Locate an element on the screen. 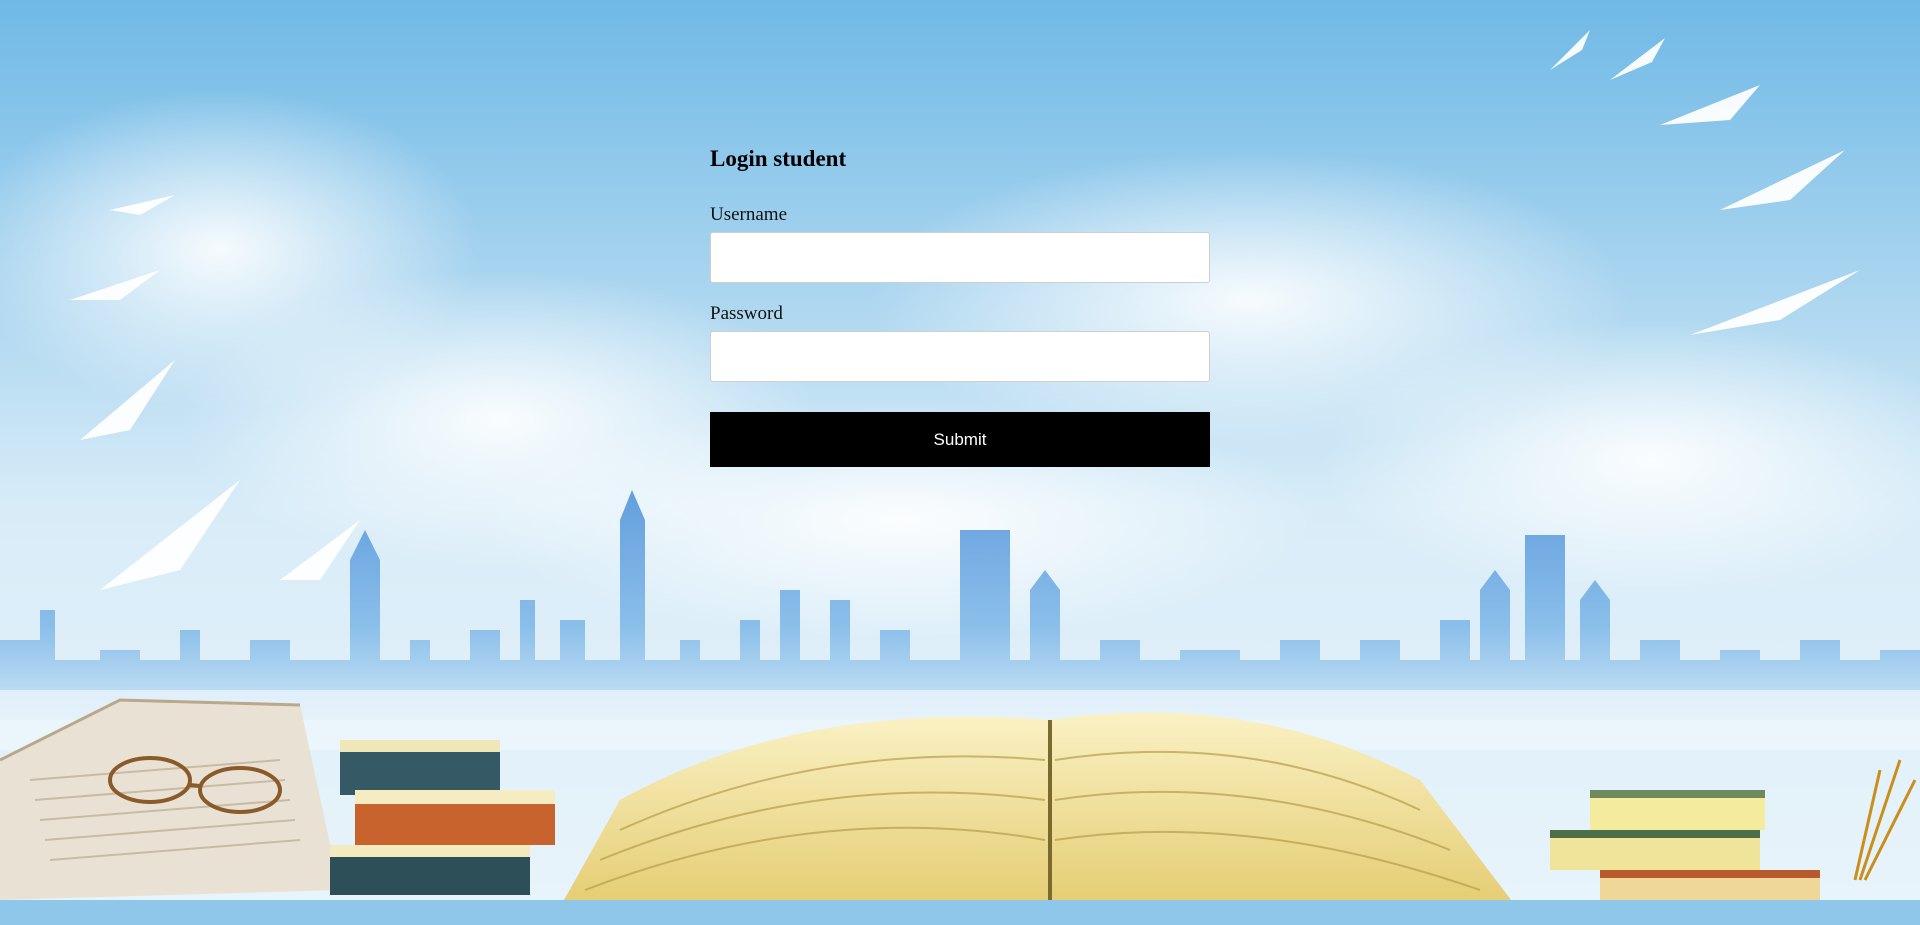 This screenshot has width=1920, height=925. submit-button: Submit is located at coordinates (960, 439).